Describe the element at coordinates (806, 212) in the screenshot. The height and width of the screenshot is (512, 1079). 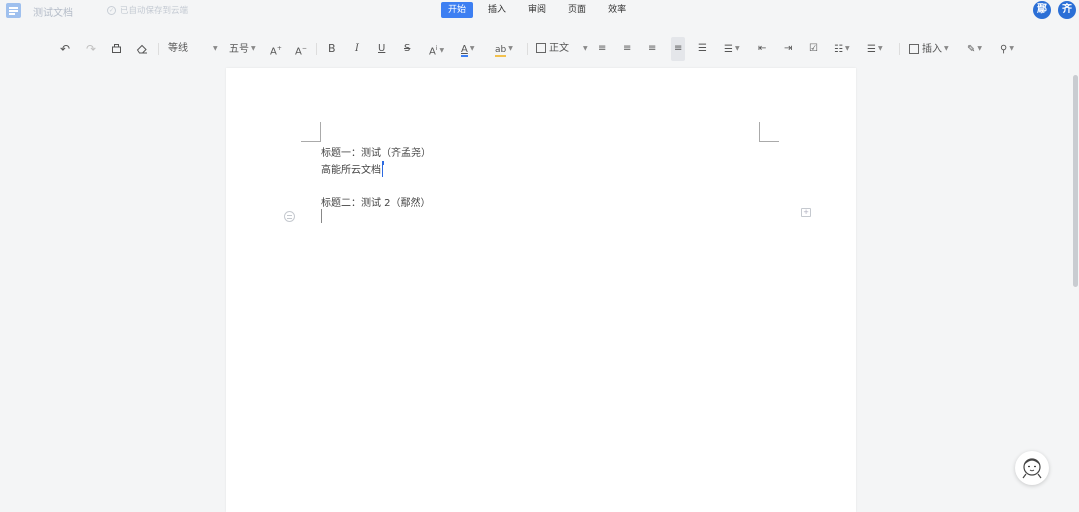
I see `add-comment-icon: +` at that location.